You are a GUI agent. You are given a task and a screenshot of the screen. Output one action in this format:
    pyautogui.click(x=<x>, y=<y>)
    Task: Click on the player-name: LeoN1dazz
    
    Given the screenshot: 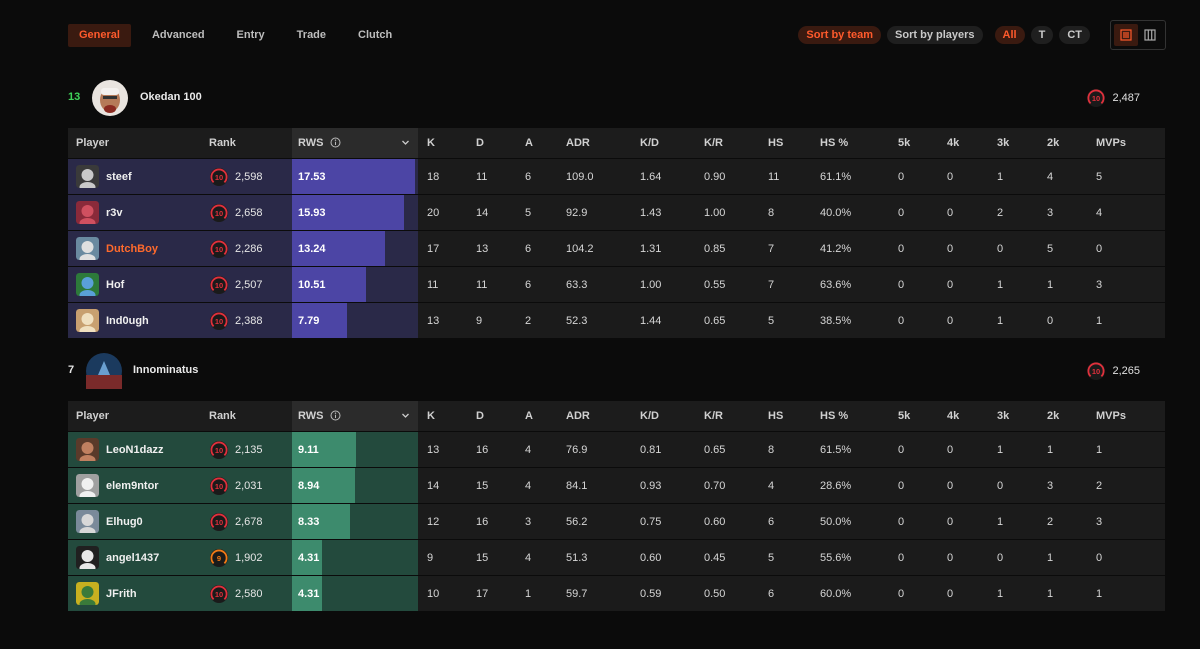 What is the action you would take?
    pyautogui.click(x=134, y=450)
    